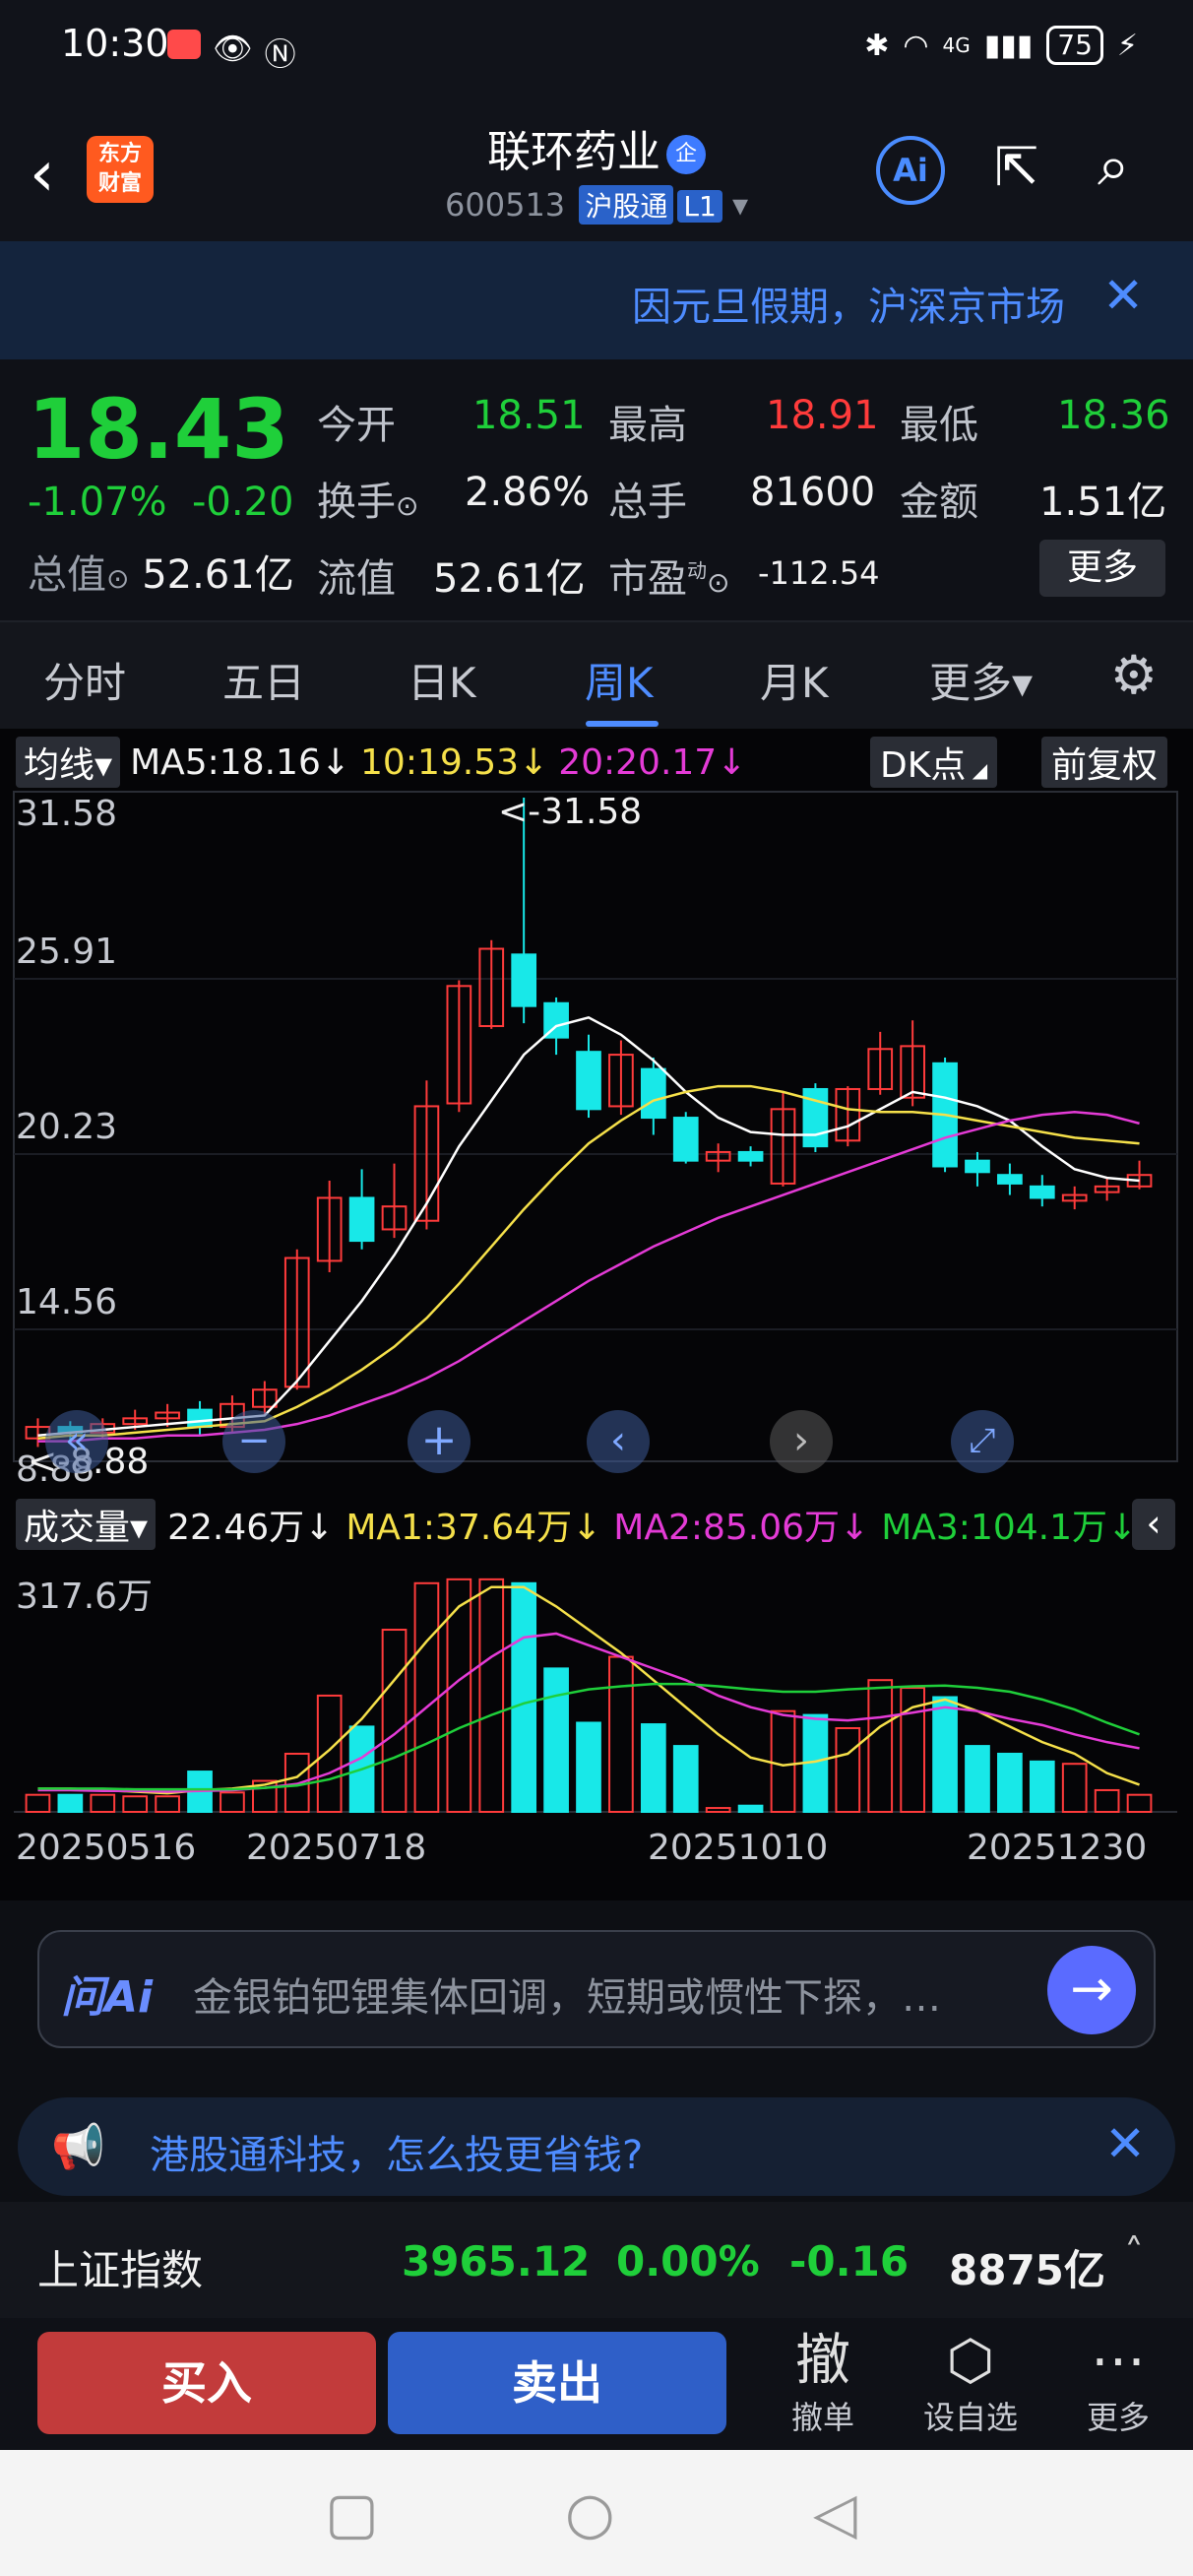 The height and width of the screenshot is (2576, 1193). I want to click on chevron-up-icon: ˄, so click(1134, 2254).